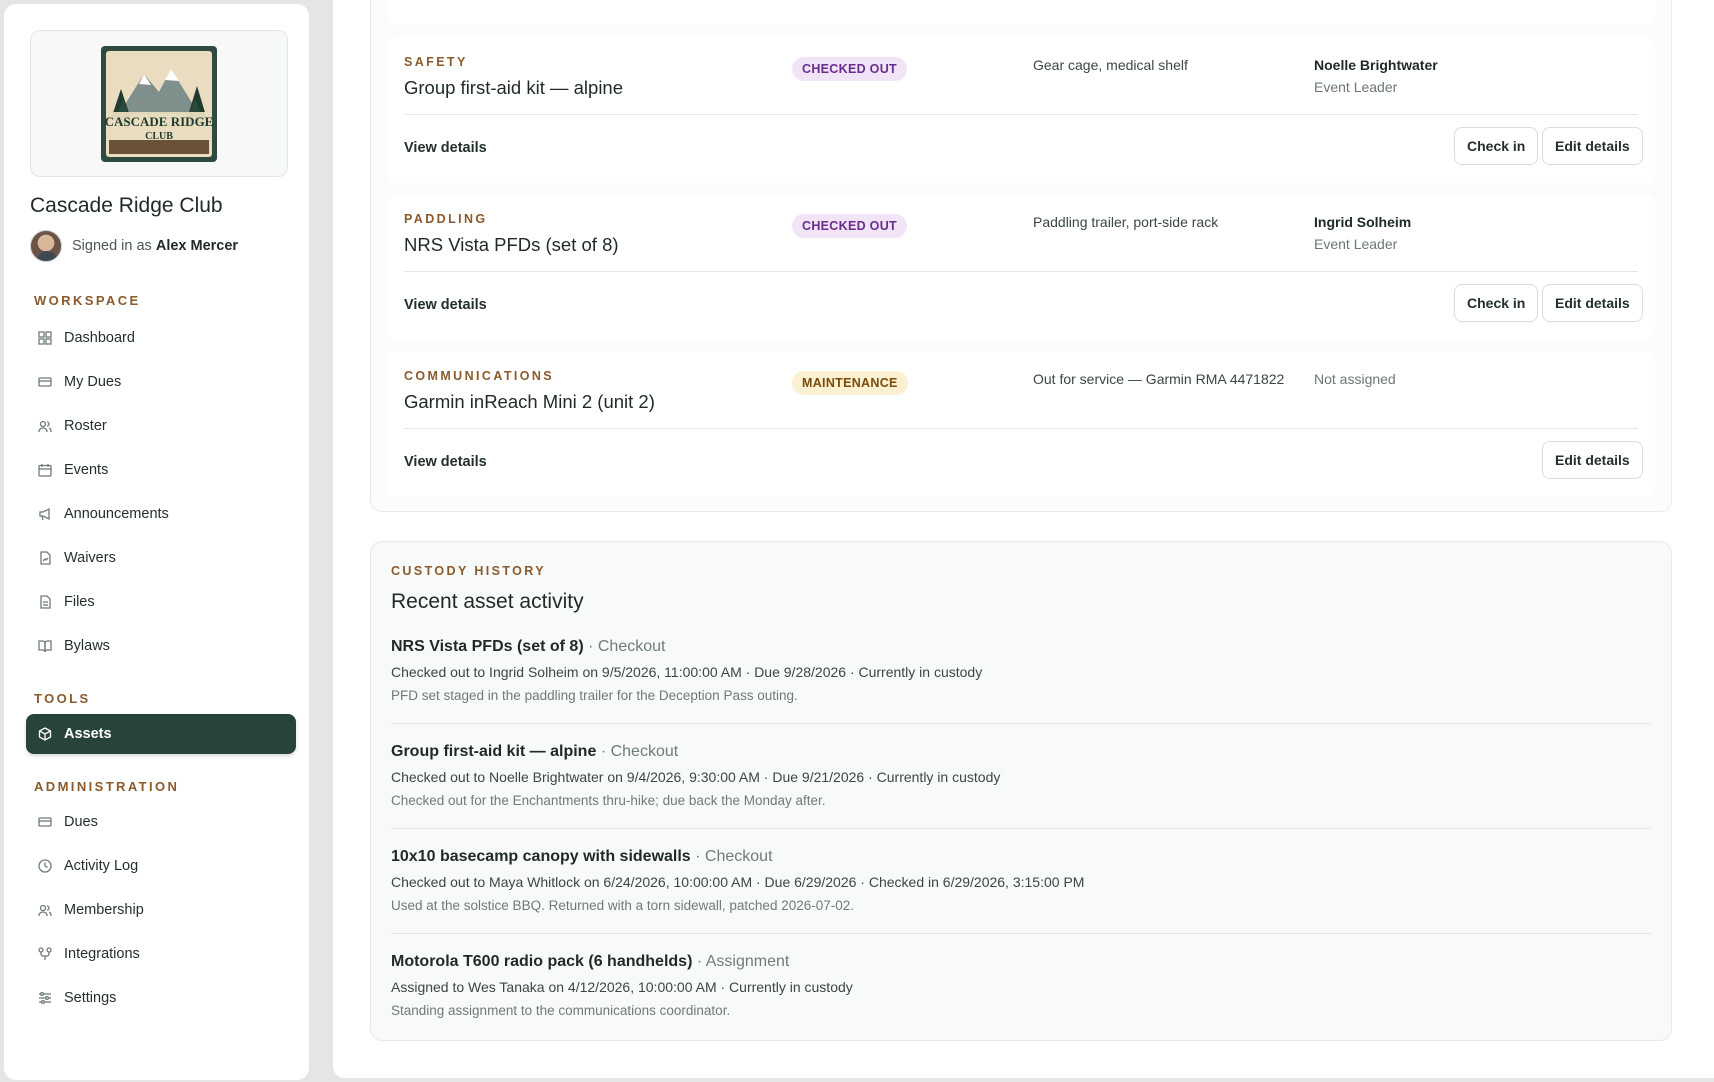 The image size is (1714, 1082). I want to click on history-asset: Motorola T600 radio pack (6 handhelds), so click(542, 961).